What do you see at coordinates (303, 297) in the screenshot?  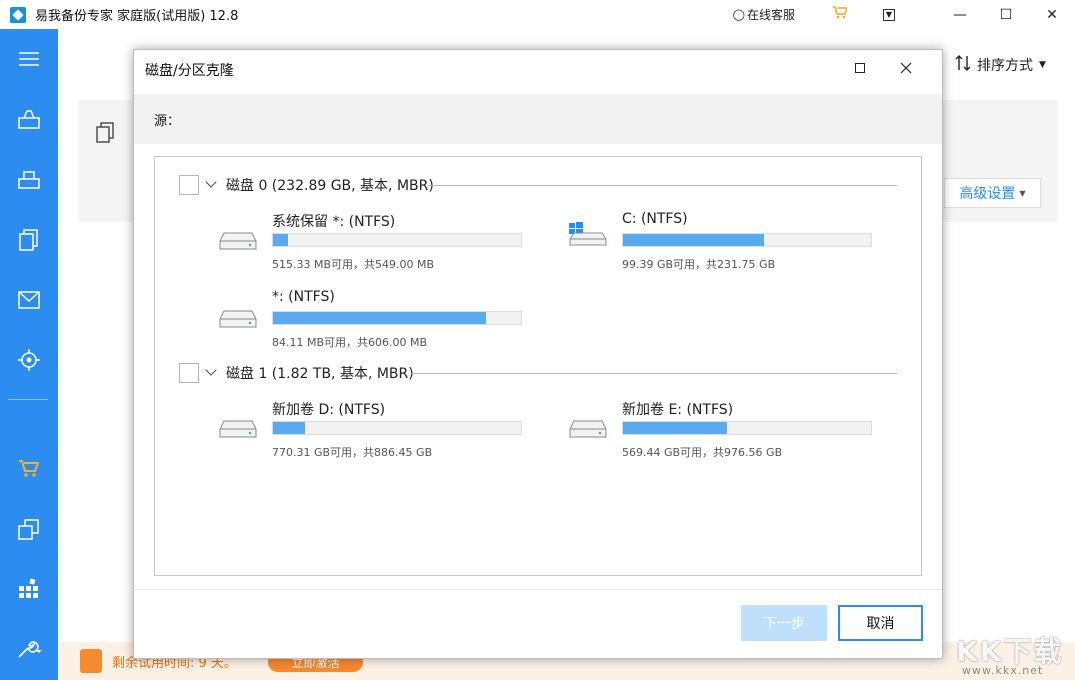 I see `partition-name: *: (NTFS)` at bounding box center [303, 297].